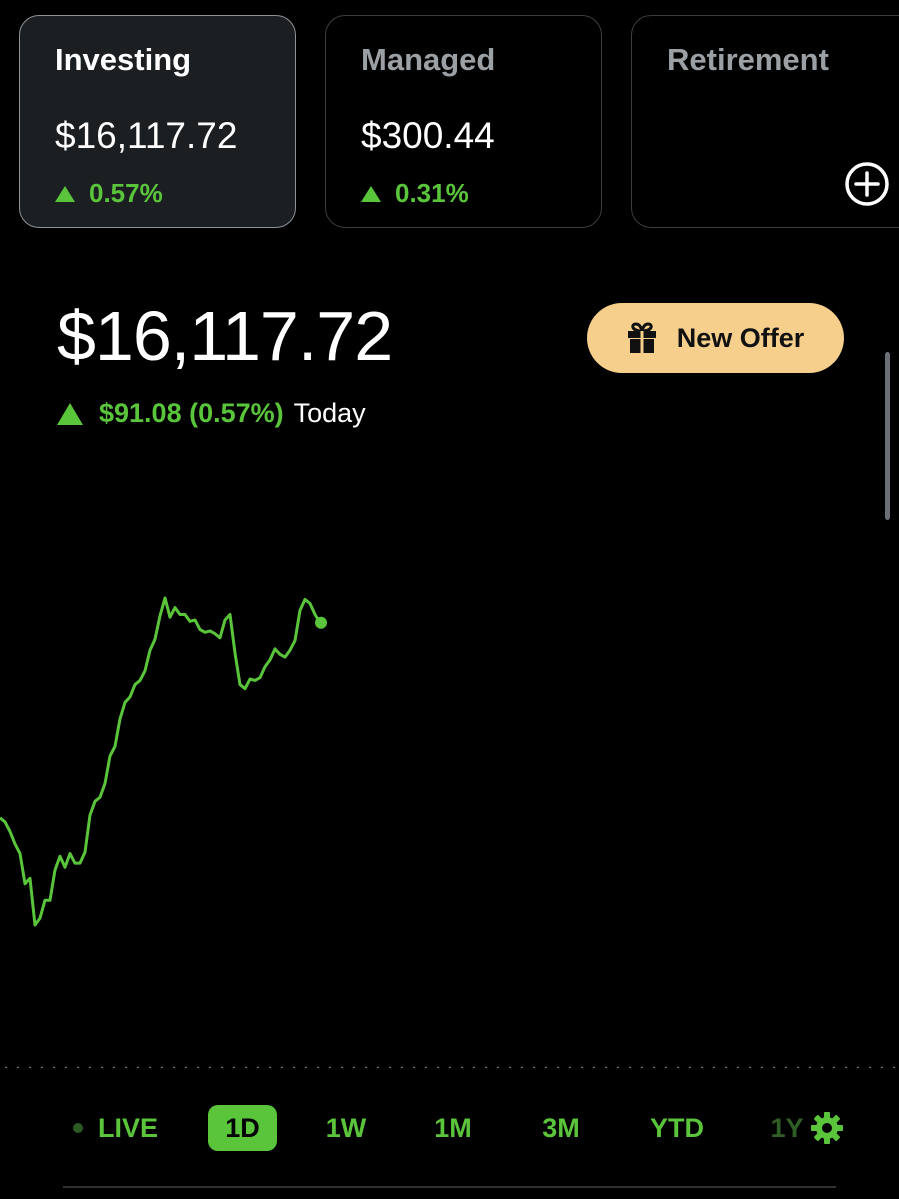  Describe the element at coordinates (641, 337) in the screenshot. I see `gift-icon` at that location.